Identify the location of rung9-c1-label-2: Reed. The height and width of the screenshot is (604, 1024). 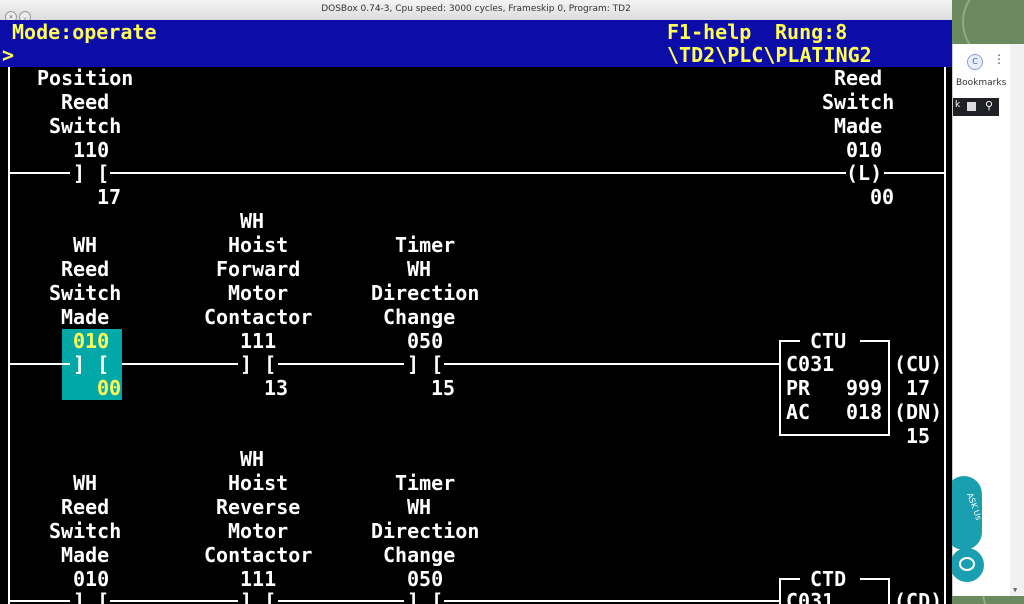
(85, 269).